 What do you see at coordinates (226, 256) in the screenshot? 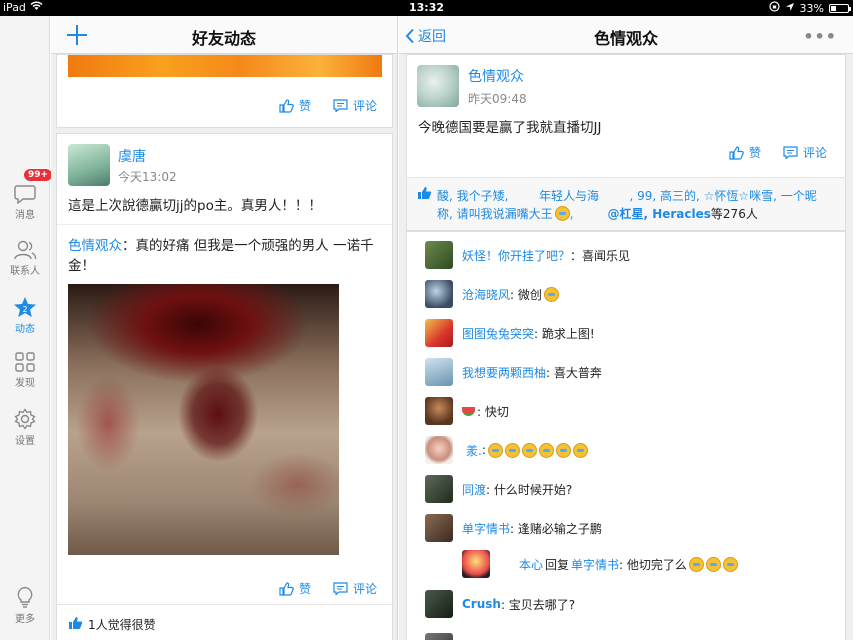
I see `forwarded-text: 色情观众：真的好痛 但我是一个顽强的男人 一诺千金！` at bounding box center [226, 256].